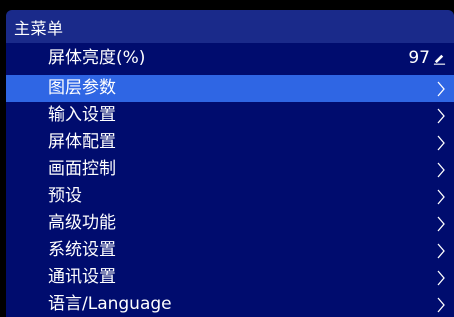 This screenshot has width=454, height=317. I want to click on menu-item-label: 图层参数, so click(82, 88).